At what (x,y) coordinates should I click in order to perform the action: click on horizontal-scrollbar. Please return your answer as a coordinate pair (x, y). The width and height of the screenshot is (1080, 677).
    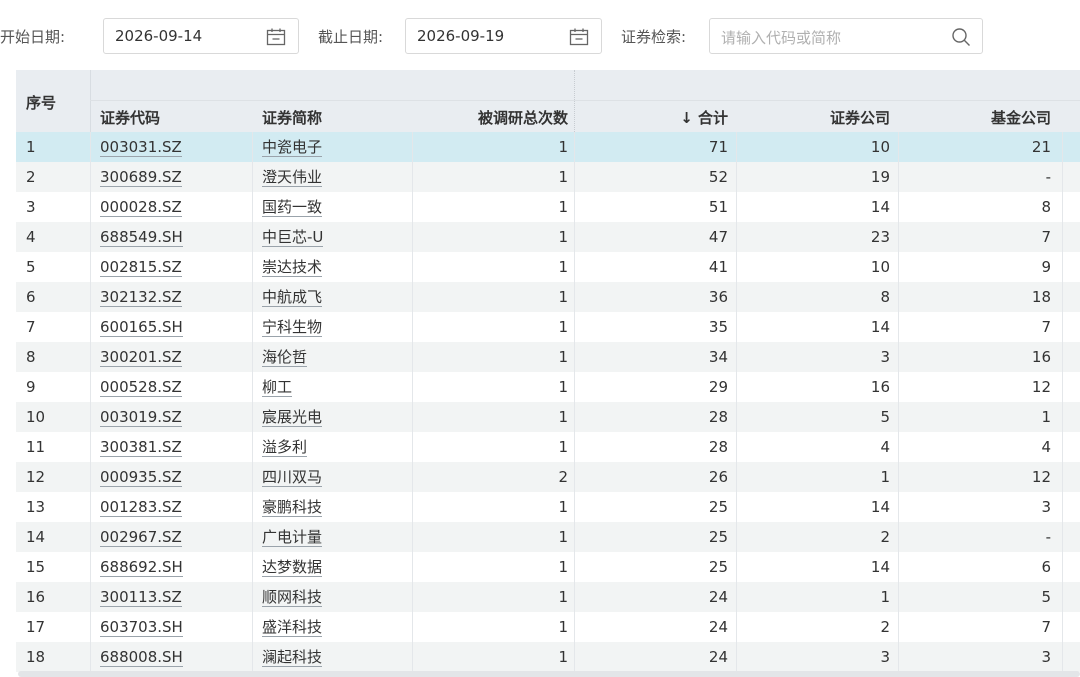
    Looking at the image, I should click on (549, 674).